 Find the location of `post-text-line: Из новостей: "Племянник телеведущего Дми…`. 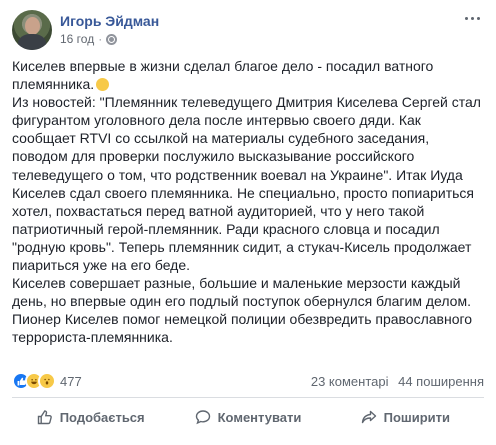

post-text-line: Из новостей: "Племянник телеведущего Дми… is located at coordinates (246, 102).